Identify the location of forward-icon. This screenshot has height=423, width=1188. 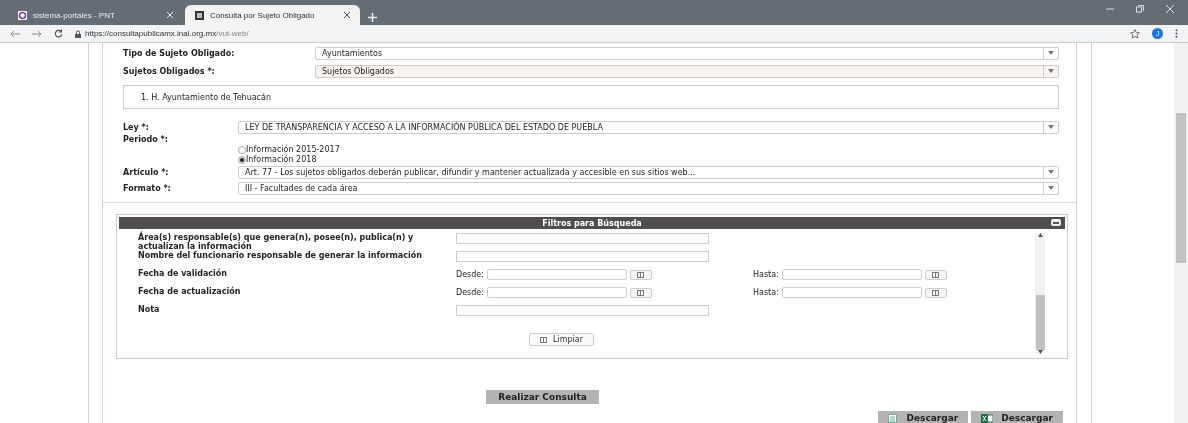
(37, 33).